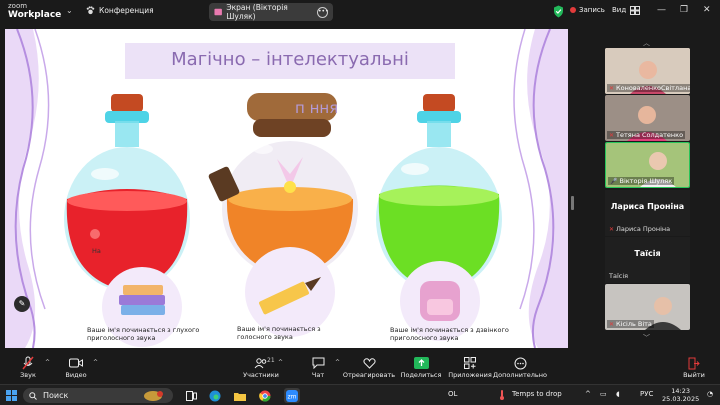 This screenshot has width=720, height=405. What do you see at coordinates (76, 375) in the screenshot?
I see `video-label: Видео` at bounding box center [76, 375].